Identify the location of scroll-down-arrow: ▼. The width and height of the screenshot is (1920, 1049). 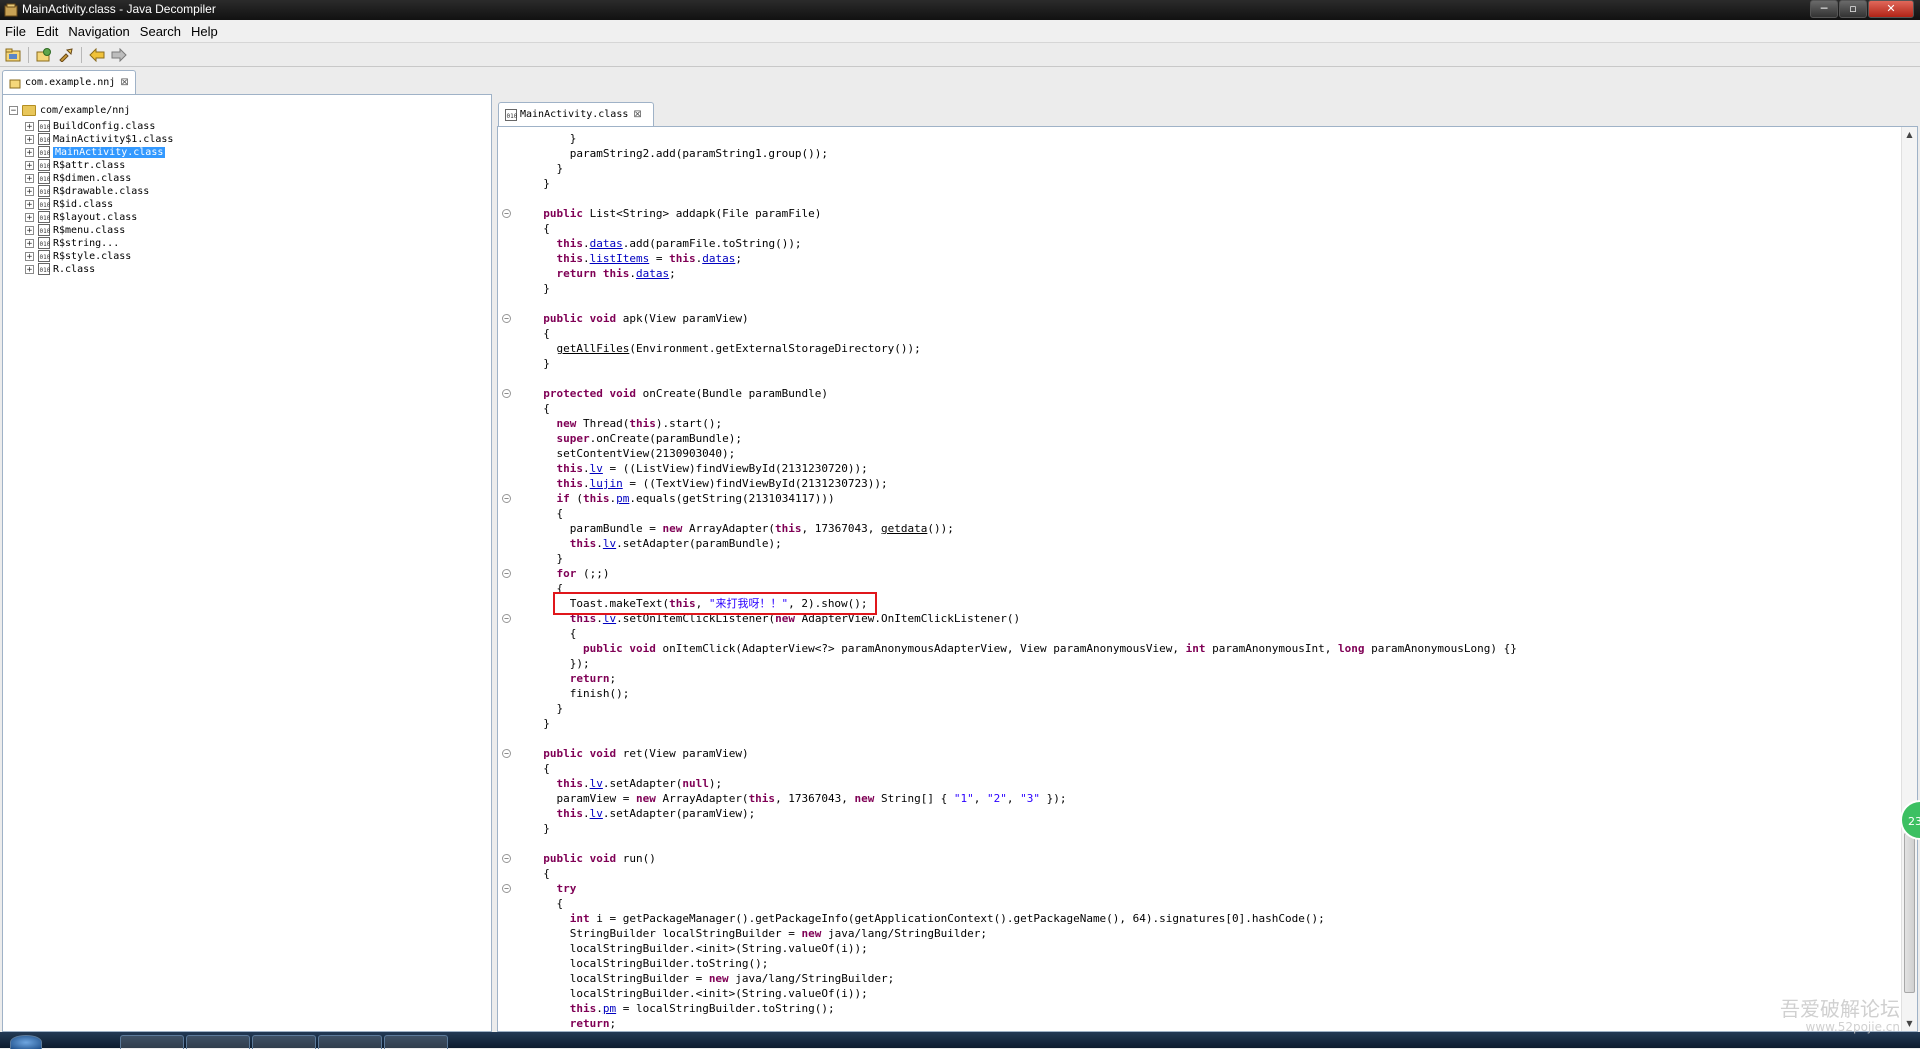
(1909, 1023).